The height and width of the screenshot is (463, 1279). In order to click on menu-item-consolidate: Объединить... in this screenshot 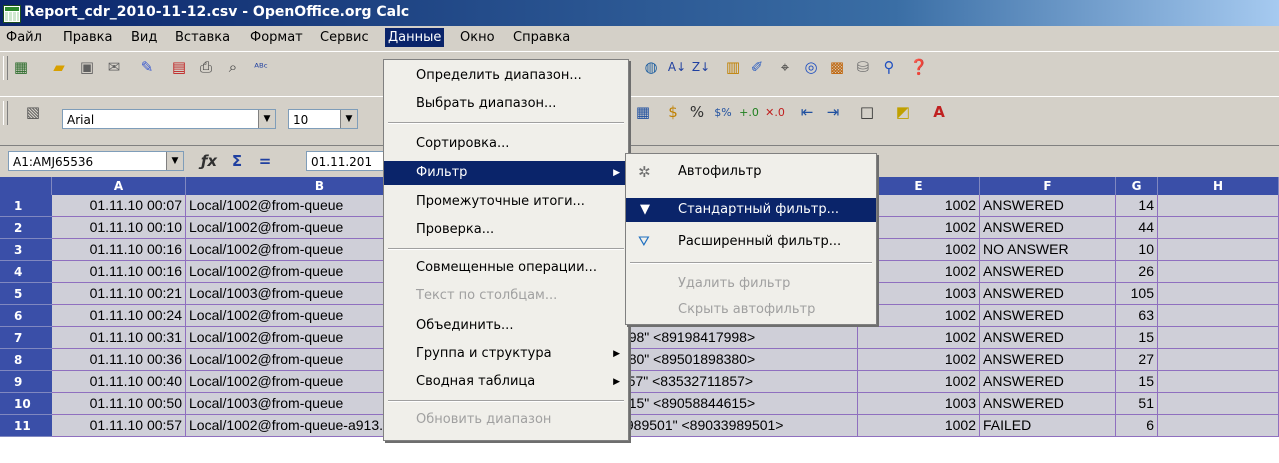, I will do `click(506, 326)`.